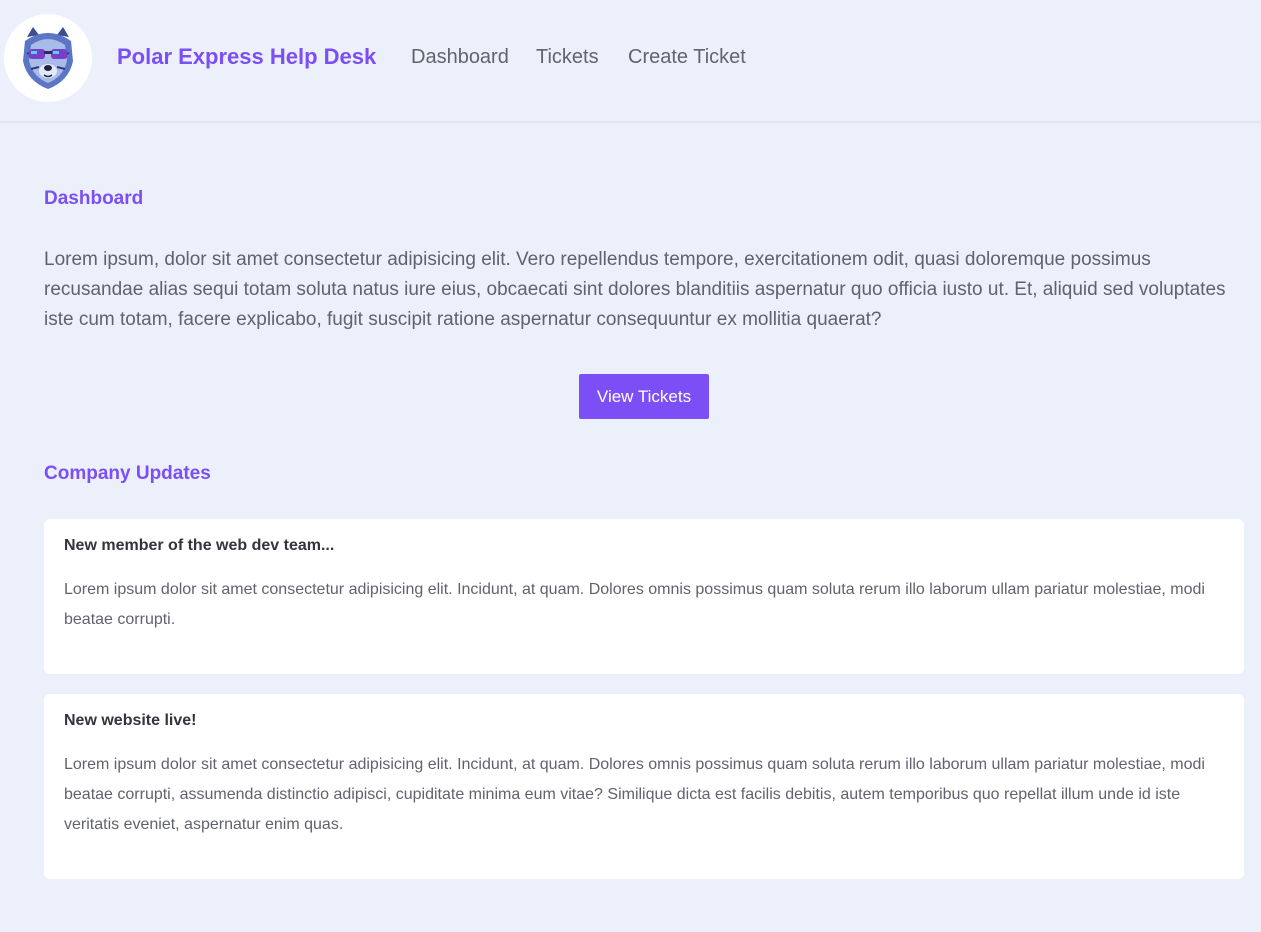 This screenshot has height=932, width=1261. Describe the element at coordinates (687, 57) in the screenshot. I see `nav-link-create-ticket: Create Ticket` at that location.